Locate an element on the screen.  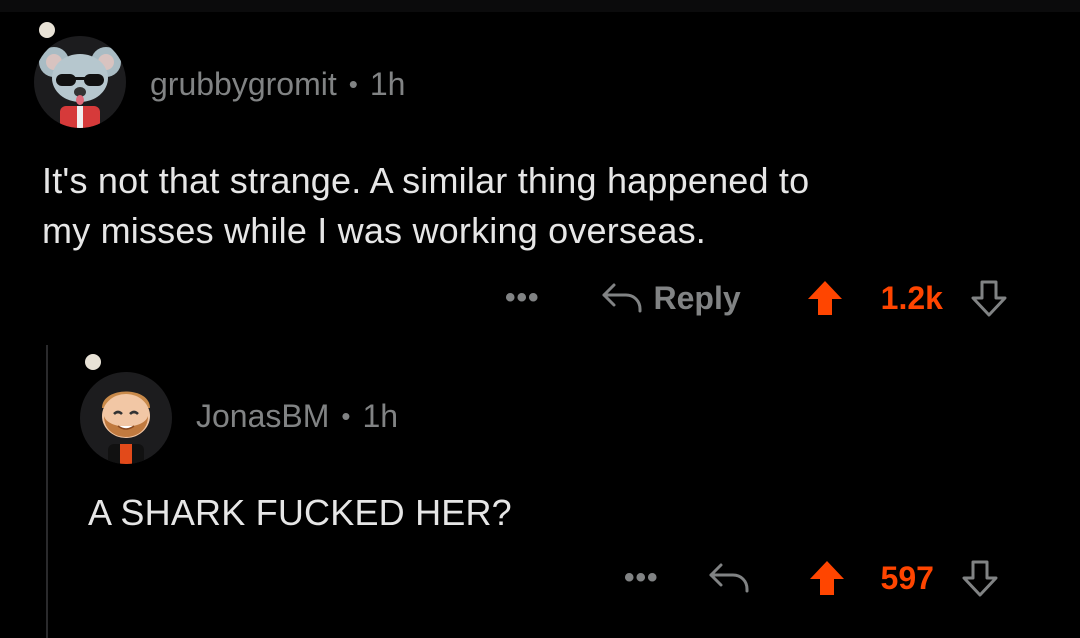
comment-line: A SHARK FUCKED HER? is located at coordinates (300, 512).